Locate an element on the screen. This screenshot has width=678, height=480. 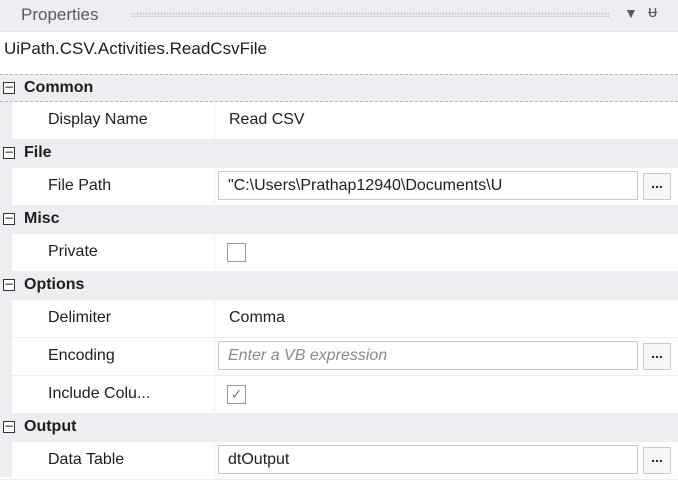
property-name-cell: Private is located at coordinates (114, 252).